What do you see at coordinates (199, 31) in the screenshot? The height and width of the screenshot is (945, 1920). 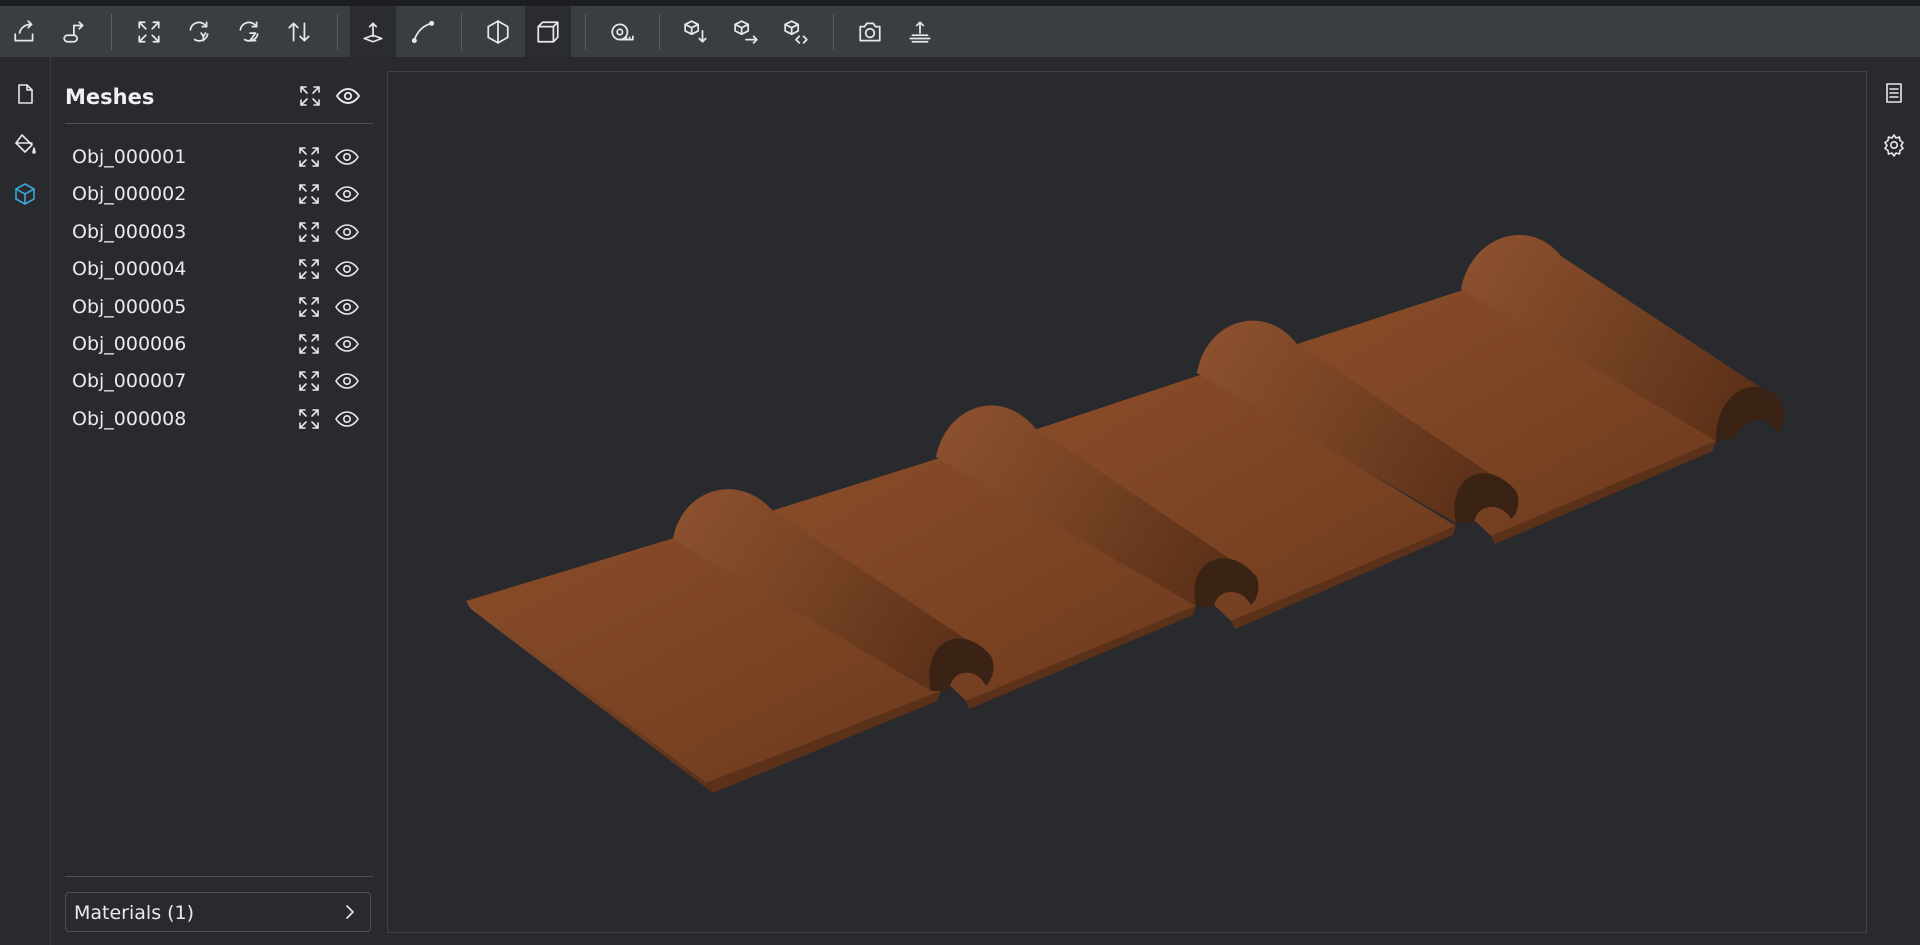 I see `rotate-y-icon` at bounding box center [199, 31].